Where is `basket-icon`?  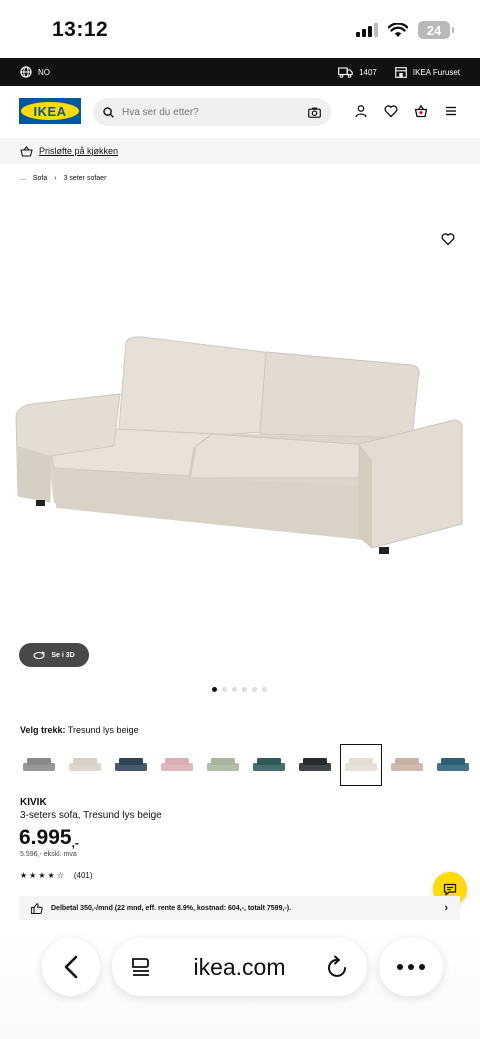 basket-icon is located at coordinates (26, 151).